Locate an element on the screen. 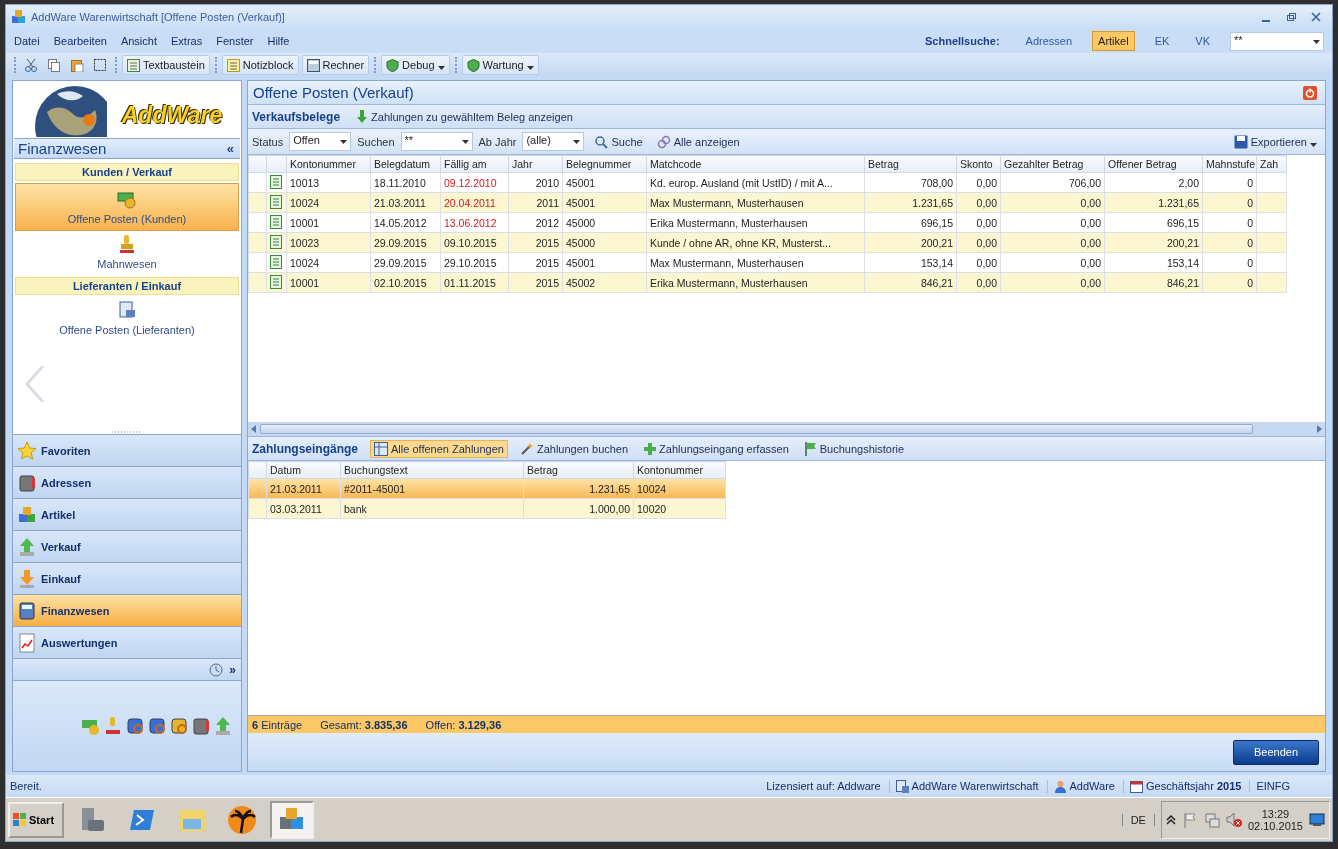 The height and width of the screenshot is (849, 1338). table-cell: 21.03.2011 is located at coordinates (303, 488).